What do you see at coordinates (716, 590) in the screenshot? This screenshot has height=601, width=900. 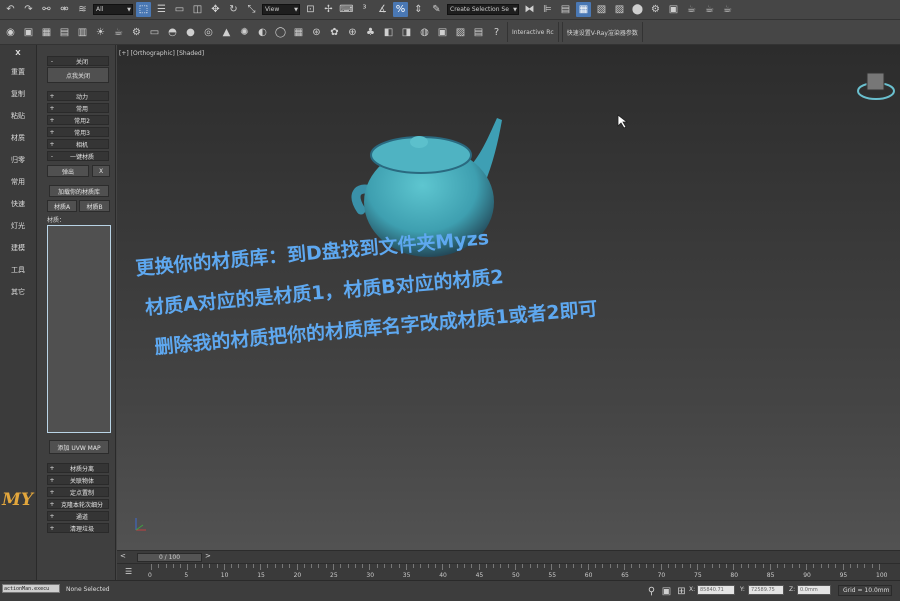 I see `x-coord-field: 85840.71` at bounding box center [716, 590].